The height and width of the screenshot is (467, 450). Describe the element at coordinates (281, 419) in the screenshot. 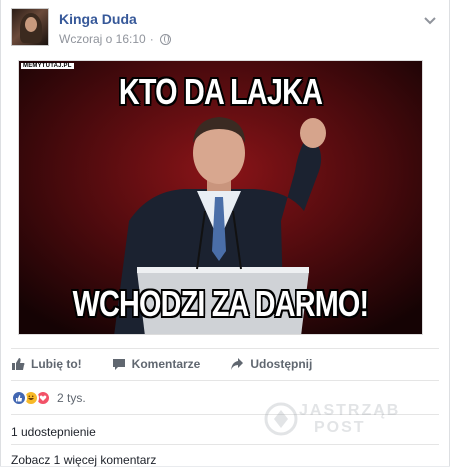

I see `watermark-logo-icon` at that location.